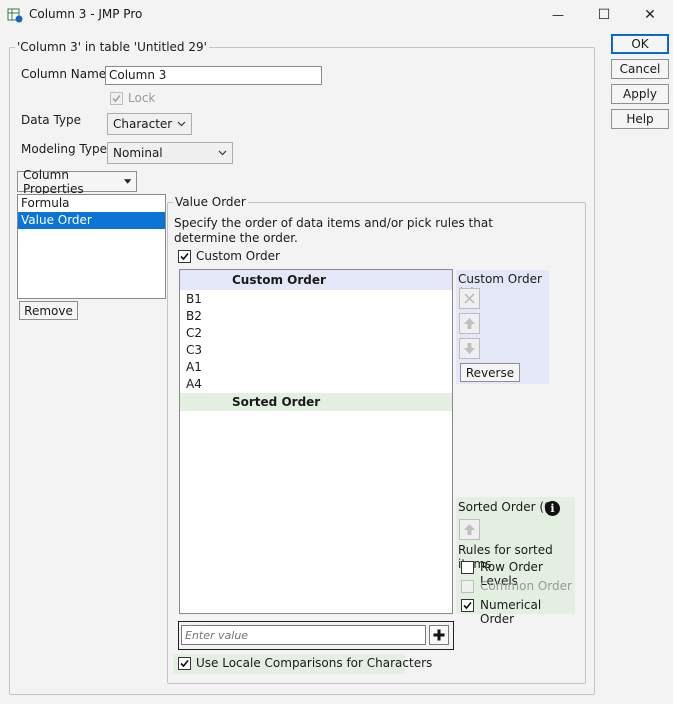 The height and width of the screenshot is (704, 673). Describe the element at coordinates (467, 586) in the screenshot. I see `common-order-checkbox` at that location.